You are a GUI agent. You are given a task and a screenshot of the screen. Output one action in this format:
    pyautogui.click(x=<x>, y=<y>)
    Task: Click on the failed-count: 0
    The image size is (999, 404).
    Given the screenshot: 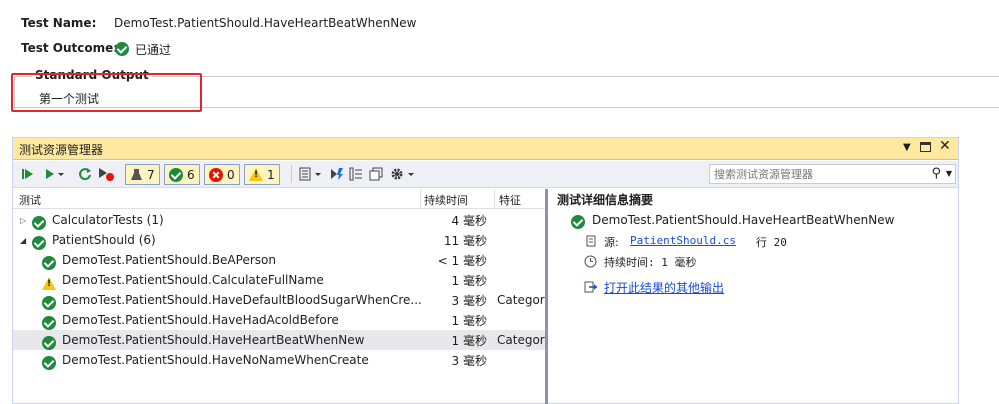 What is the action you would take?
    pyautogui.click(x=231, y=174)
    